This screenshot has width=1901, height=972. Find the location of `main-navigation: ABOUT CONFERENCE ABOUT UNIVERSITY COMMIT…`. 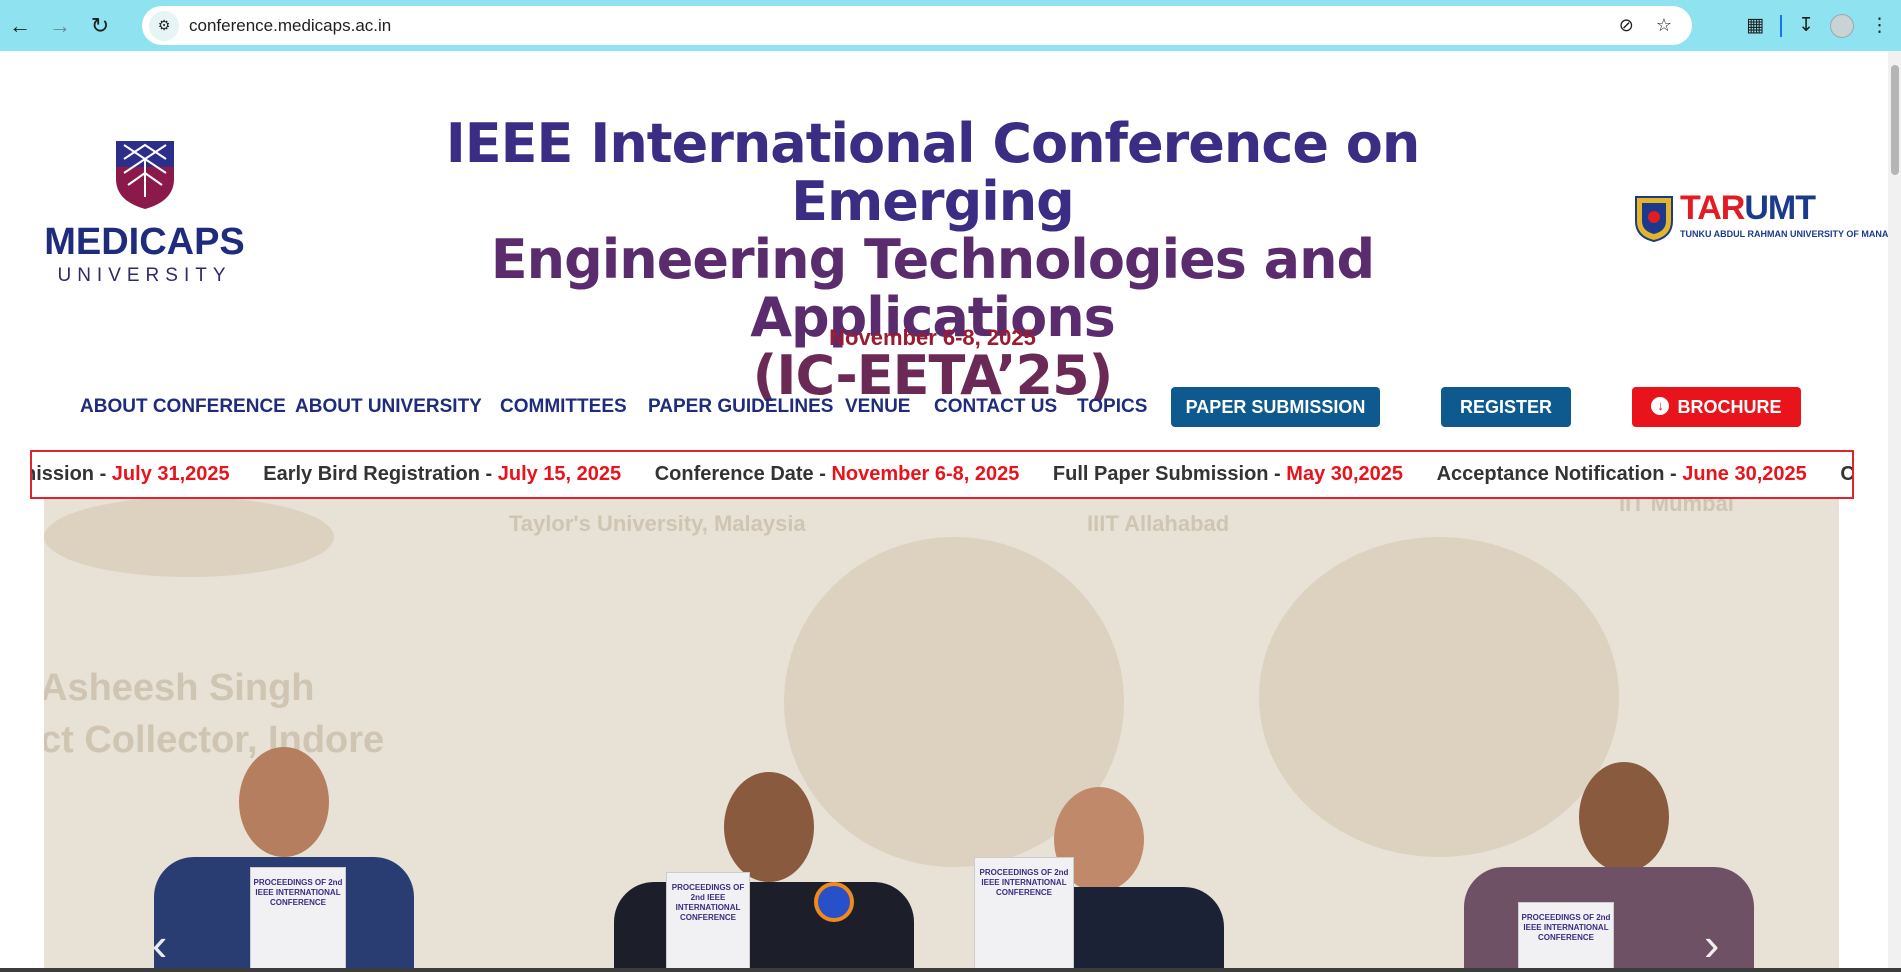

main-navigation: ABOUT CONFERENCE ABOUT UNIVERSITY COMMIT… is located at coordinates (944, 407).